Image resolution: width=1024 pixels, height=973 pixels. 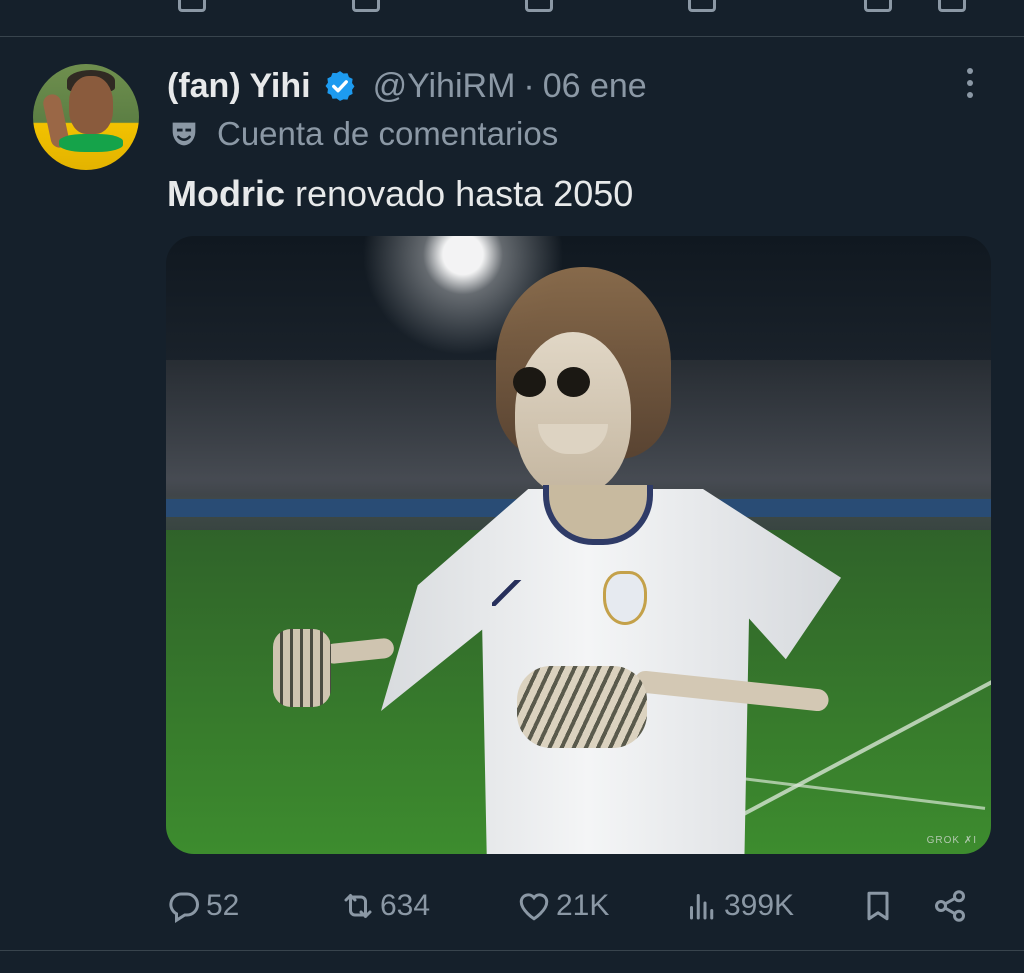 I want to click on author-name: (fan) Yihi, so click(x=239, y=86).